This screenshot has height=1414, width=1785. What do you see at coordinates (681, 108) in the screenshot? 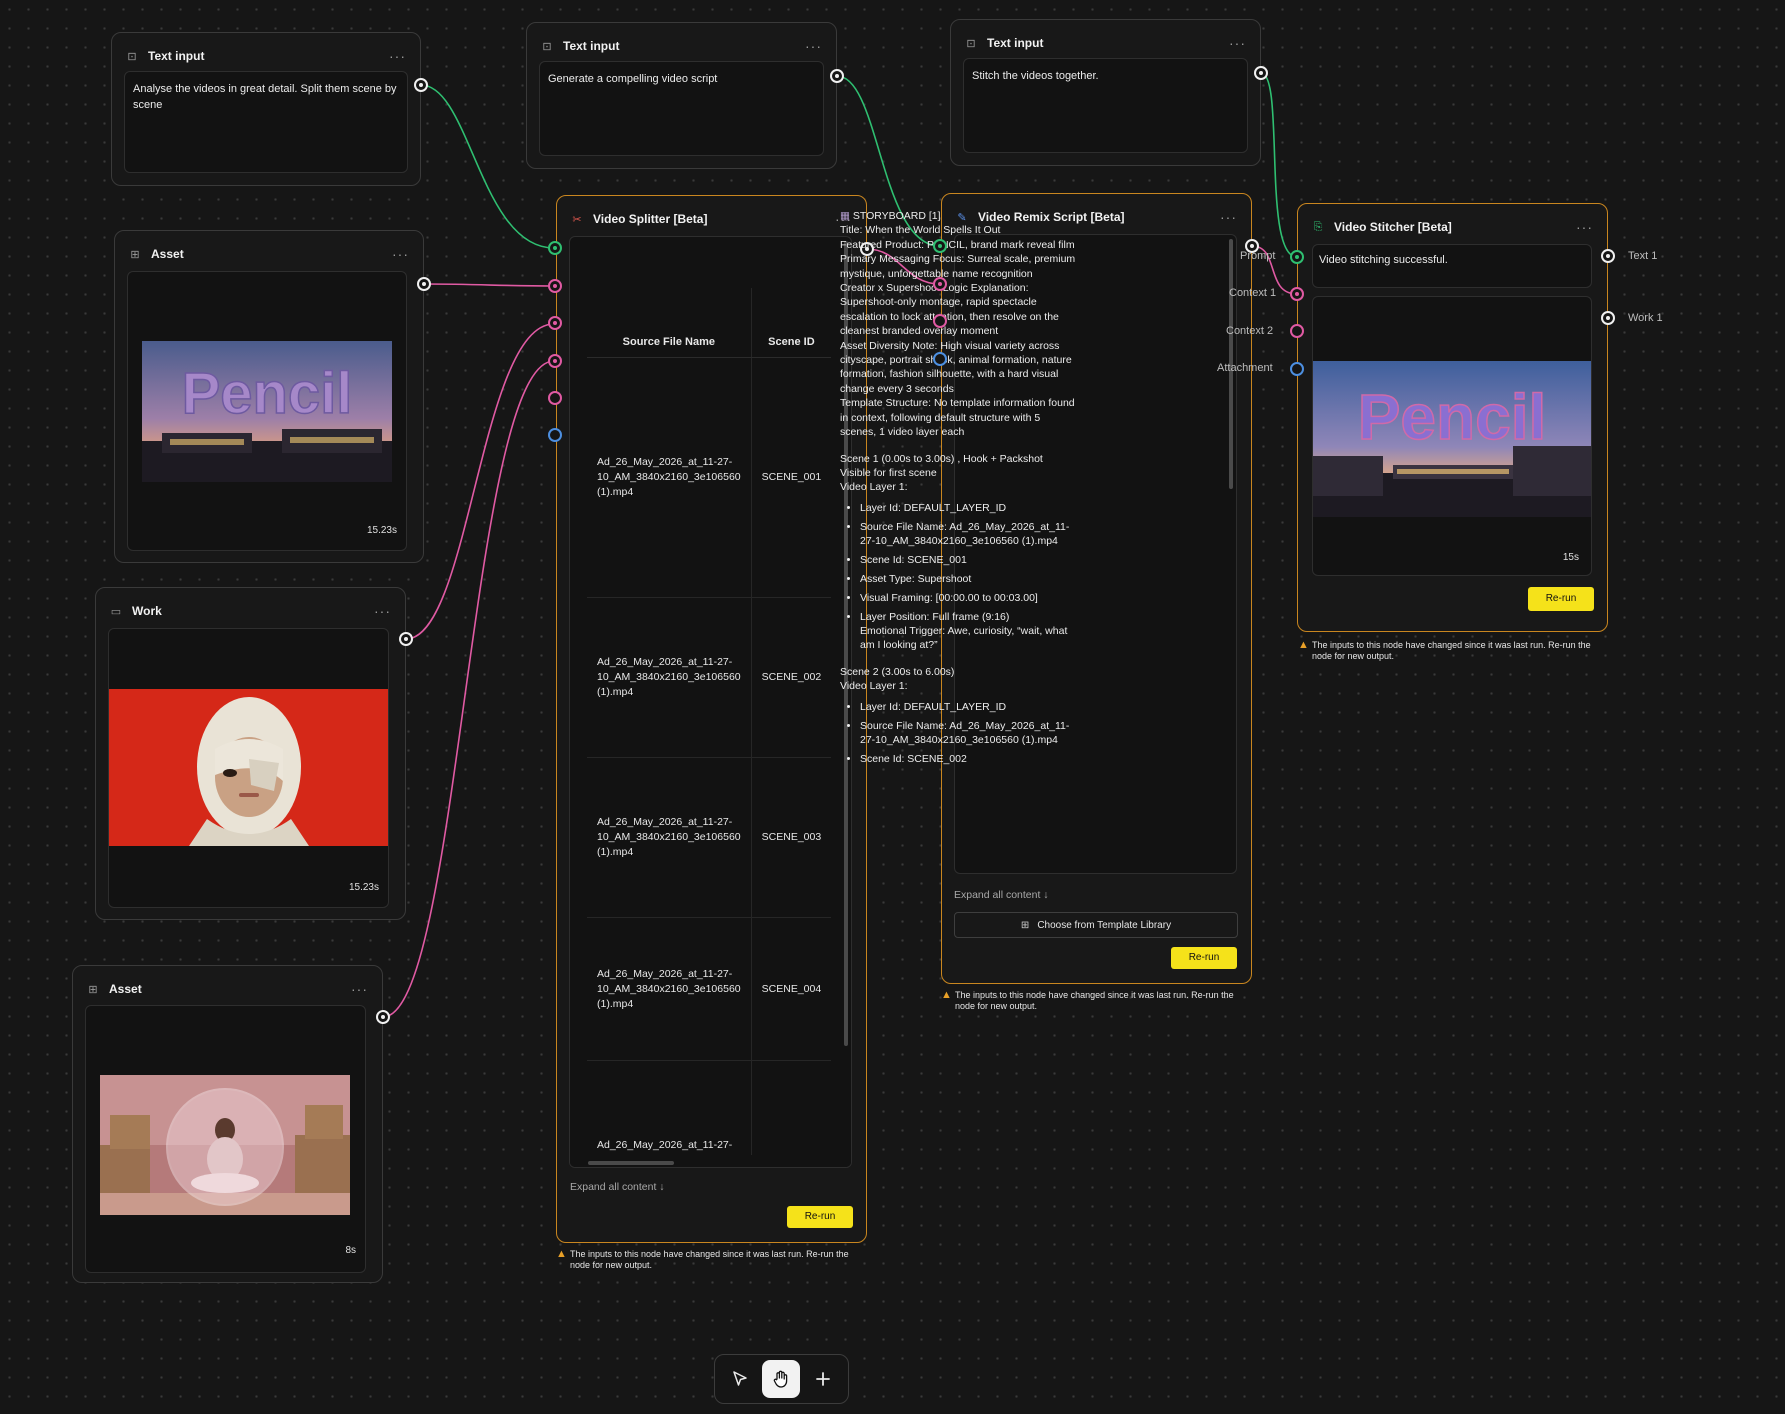
I see `prompt-textarea: Generate a compelling video script` at bounding box center [681, 108].